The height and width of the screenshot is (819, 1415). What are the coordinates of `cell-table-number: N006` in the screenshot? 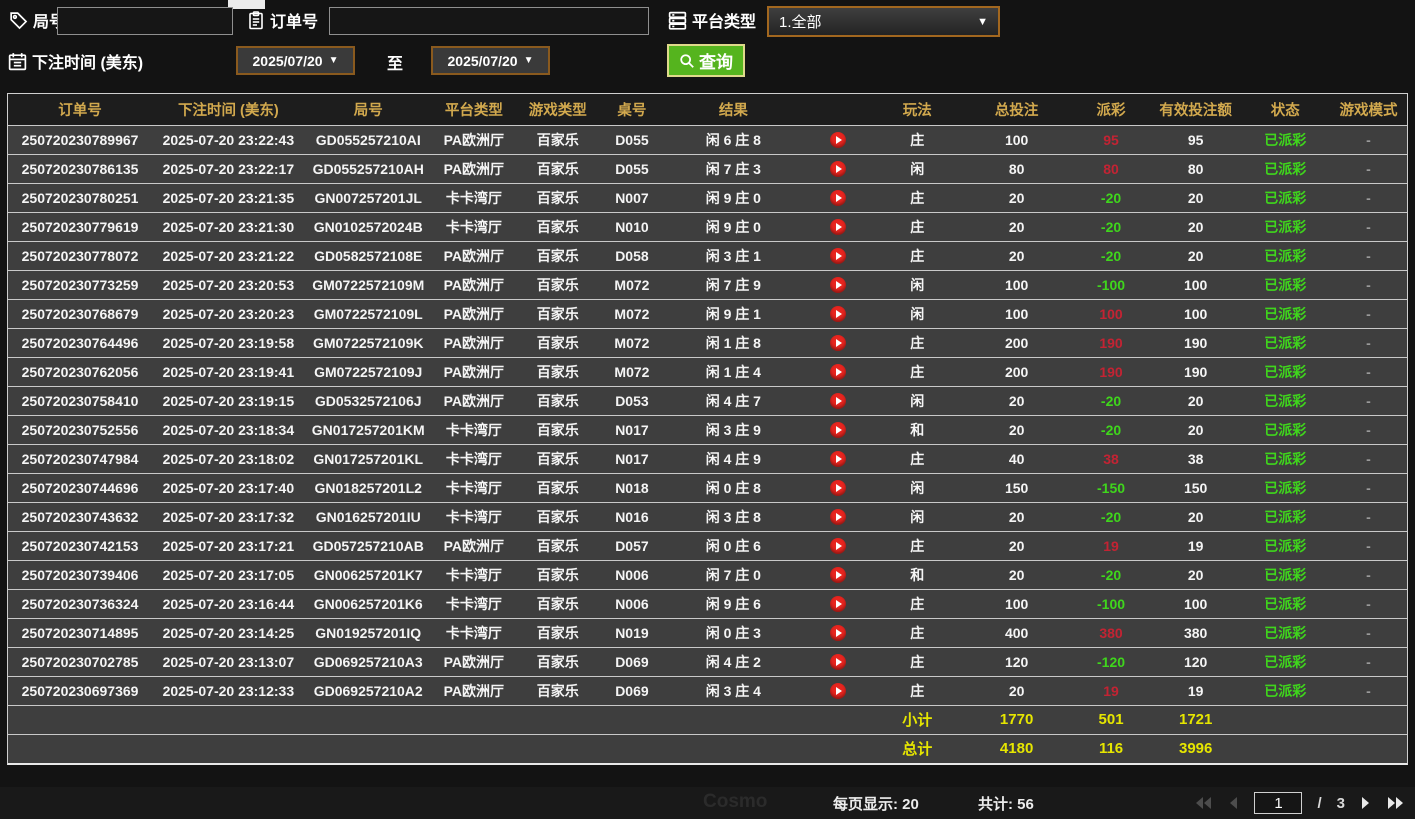 It's located at (632, 574).